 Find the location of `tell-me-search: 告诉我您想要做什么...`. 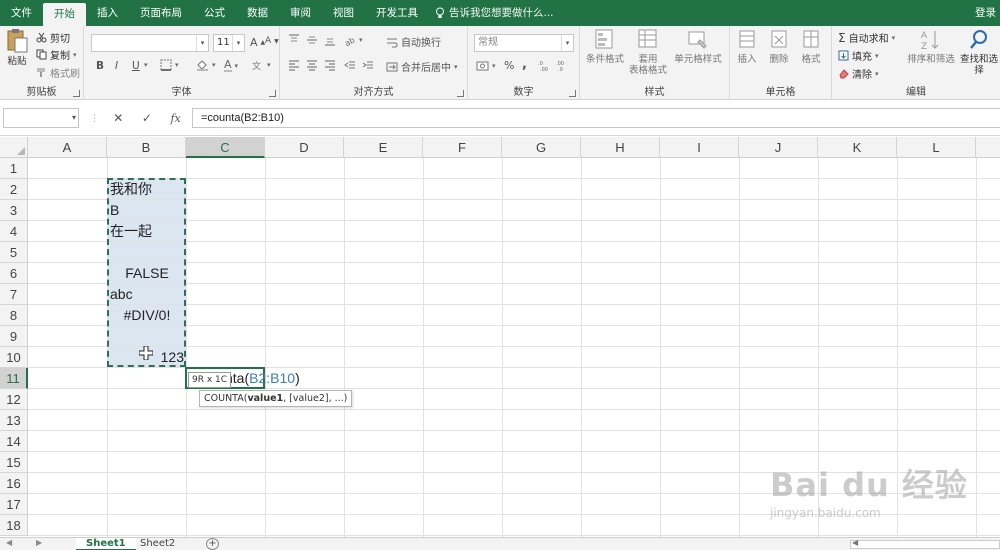

tell-me-search: 告诉我您想要做什么... is located at coordinates (494, 13).